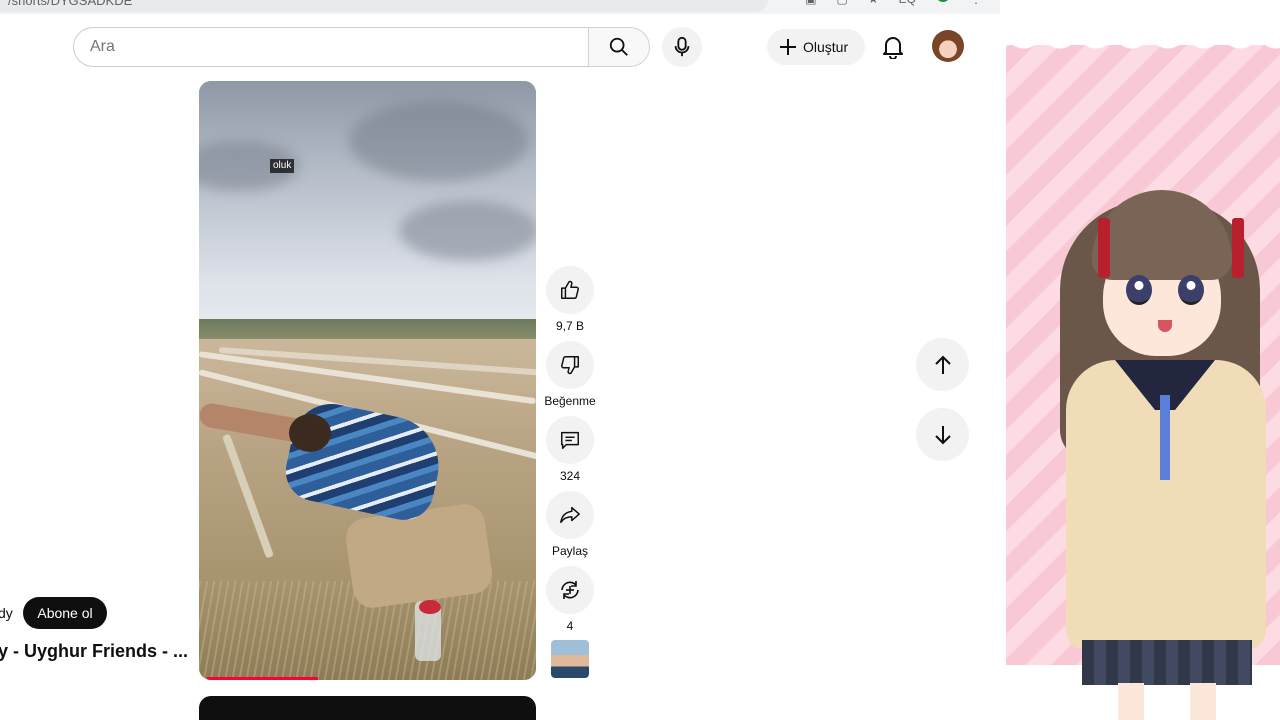 This screenshot has height=720, width=1280. I want to click on share-button, so click(570, 515).